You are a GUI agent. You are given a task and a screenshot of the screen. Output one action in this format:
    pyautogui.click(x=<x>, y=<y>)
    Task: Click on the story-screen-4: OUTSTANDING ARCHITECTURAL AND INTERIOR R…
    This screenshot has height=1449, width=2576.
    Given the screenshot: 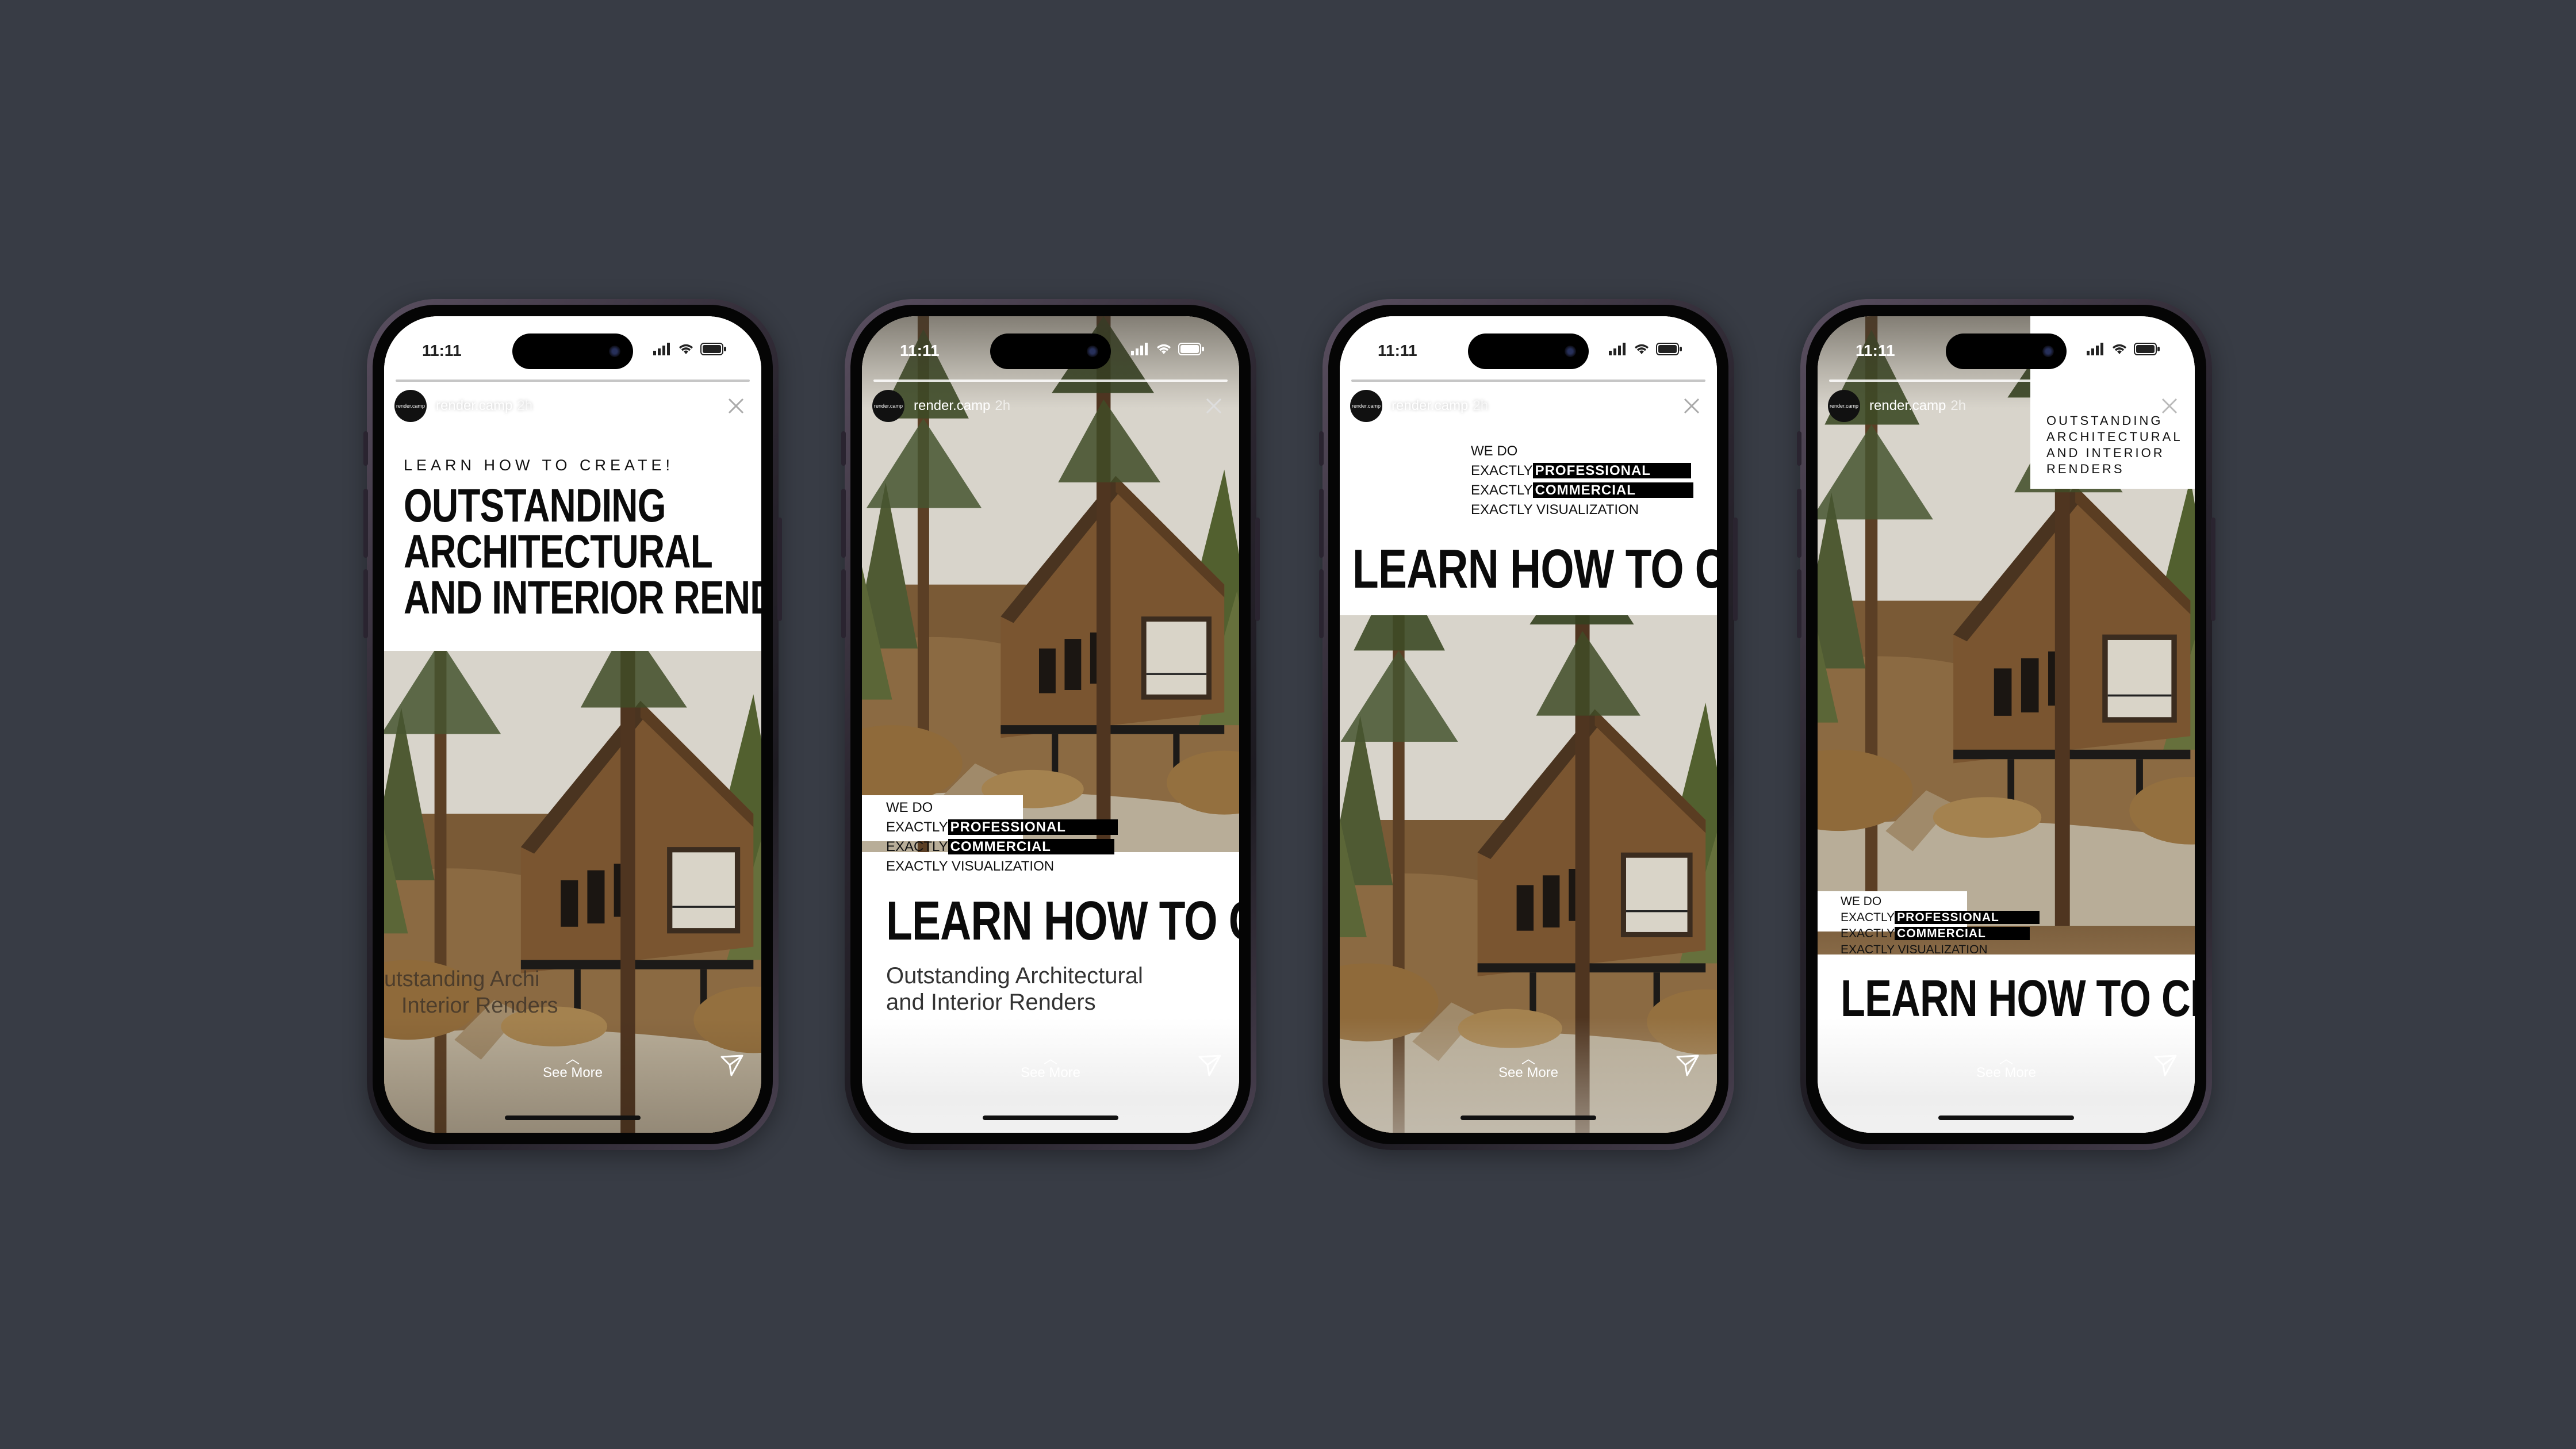 What is the action you would take?
    pyautogui.click(x=2006, y=724)
    